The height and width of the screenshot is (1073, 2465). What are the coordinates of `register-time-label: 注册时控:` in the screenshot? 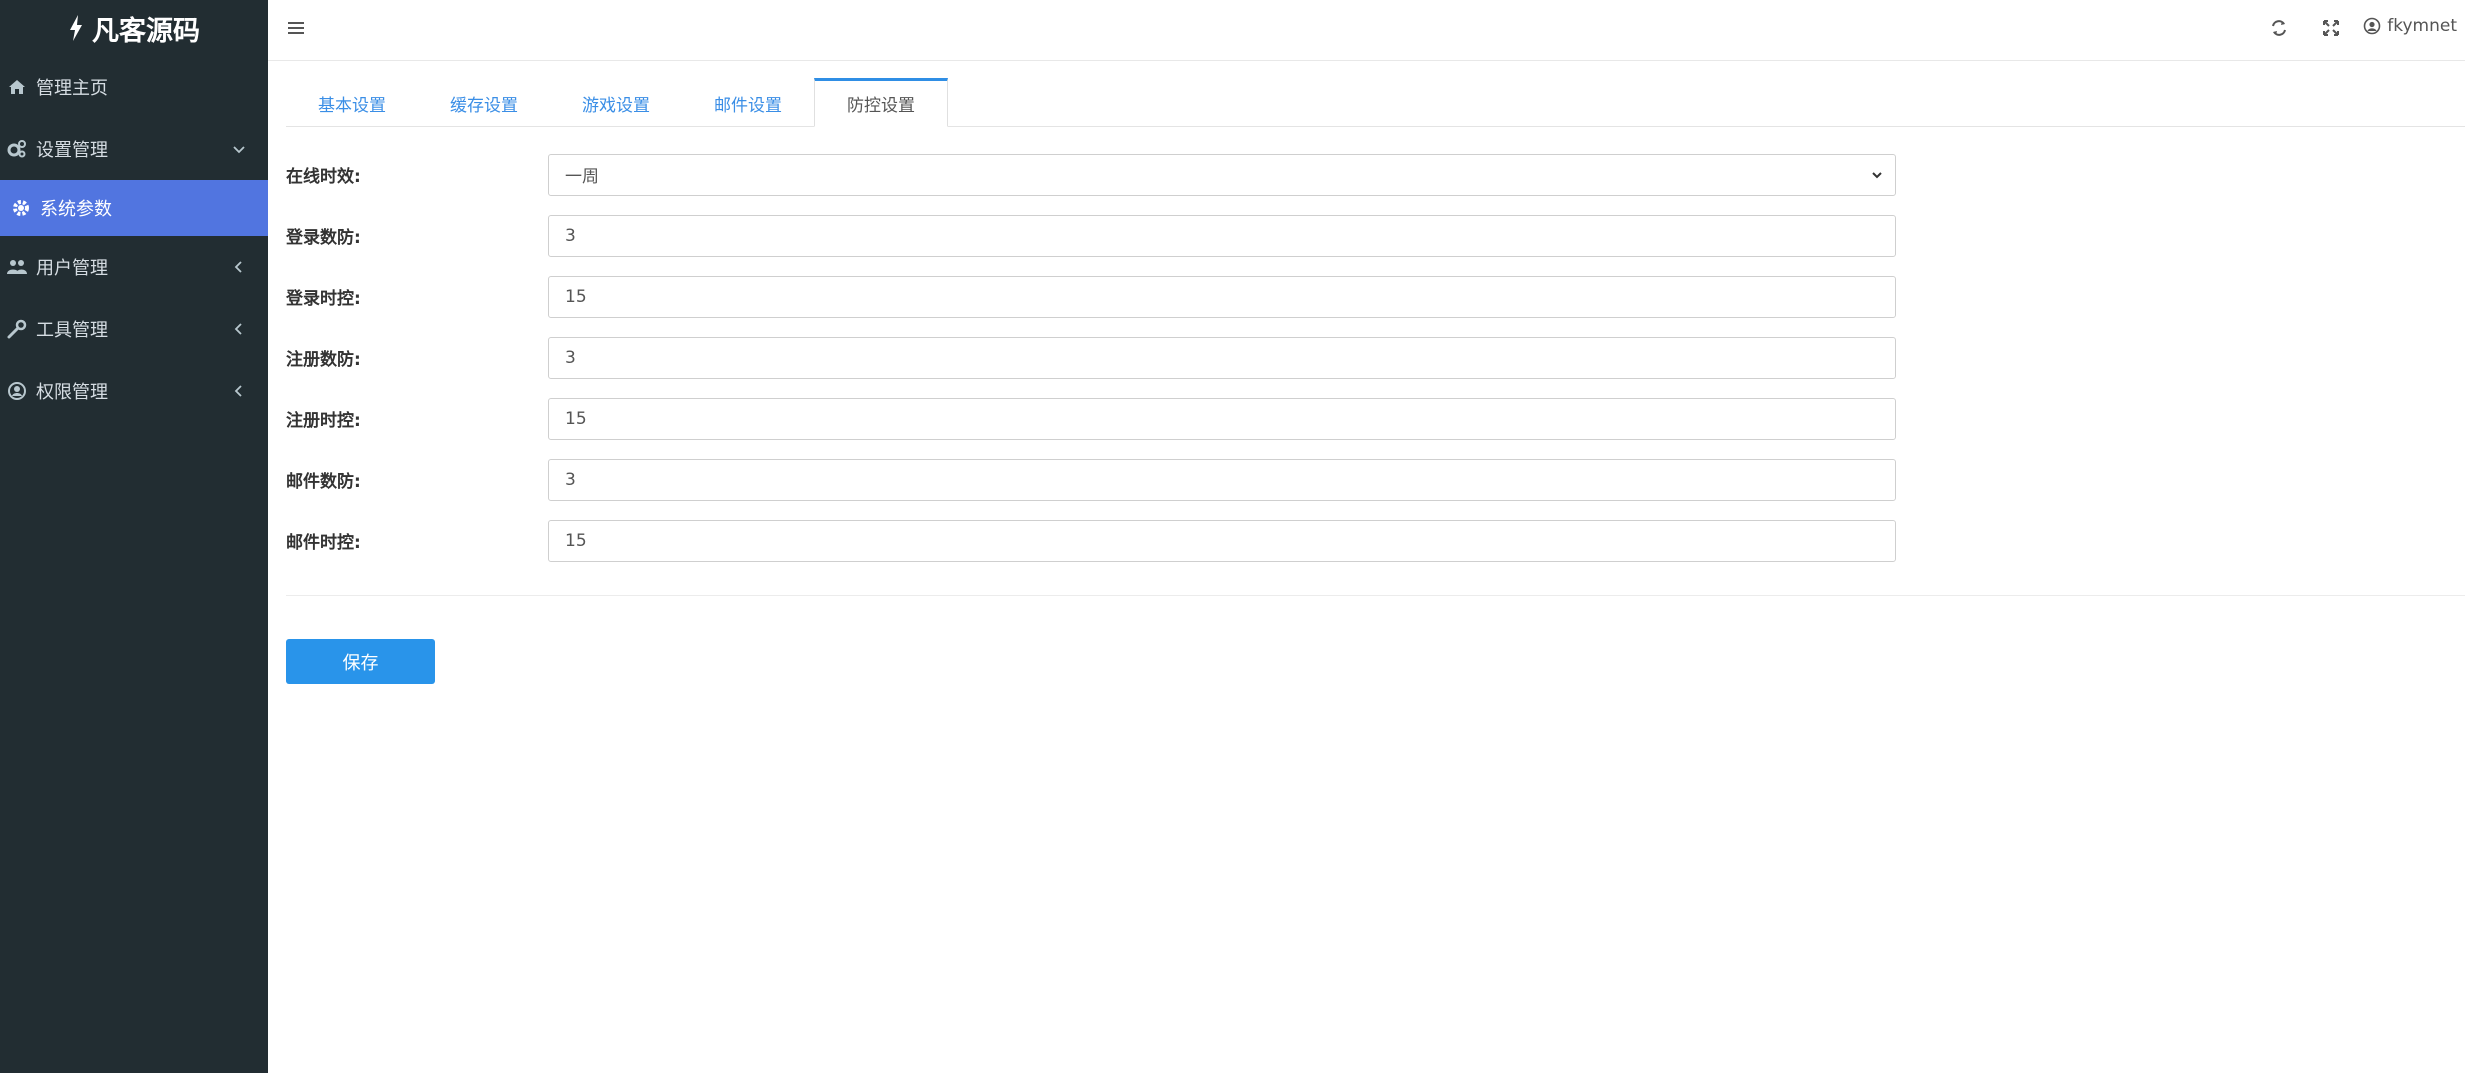 It's located at (323, 421).